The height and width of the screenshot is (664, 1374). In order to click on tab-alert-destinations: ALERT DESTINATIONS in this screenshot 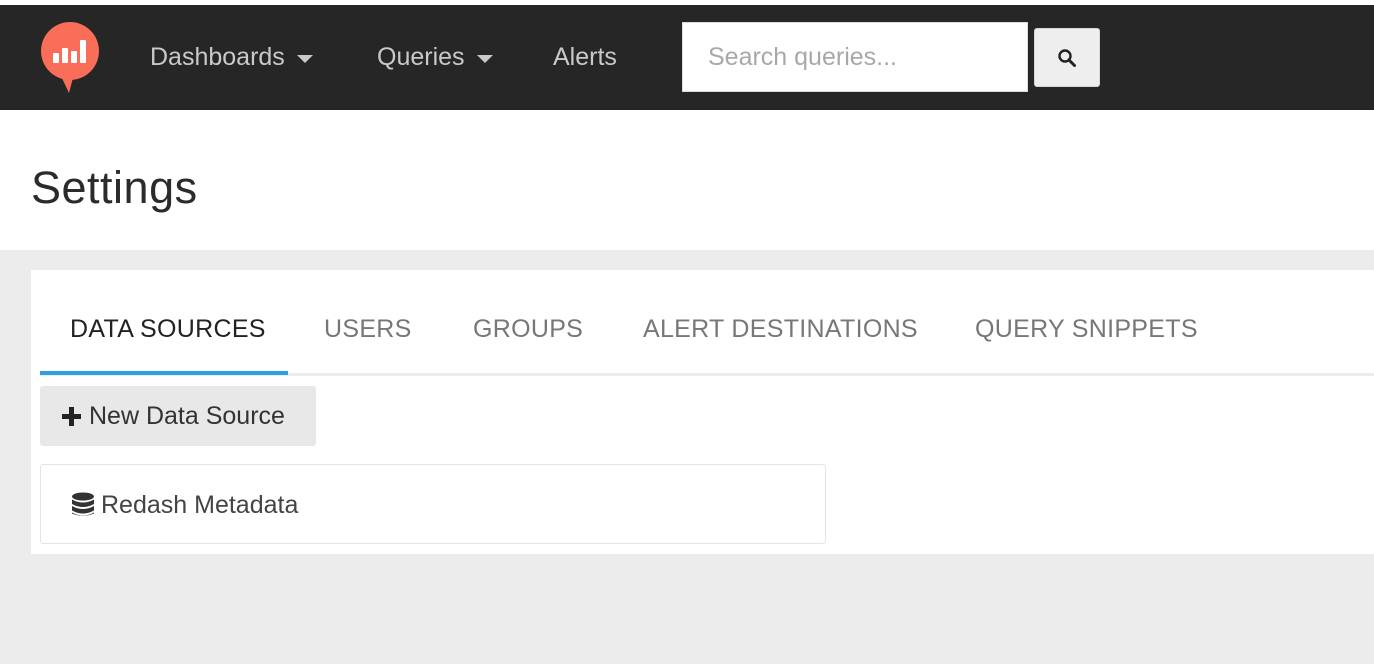, I will do `click(780, 323)`.